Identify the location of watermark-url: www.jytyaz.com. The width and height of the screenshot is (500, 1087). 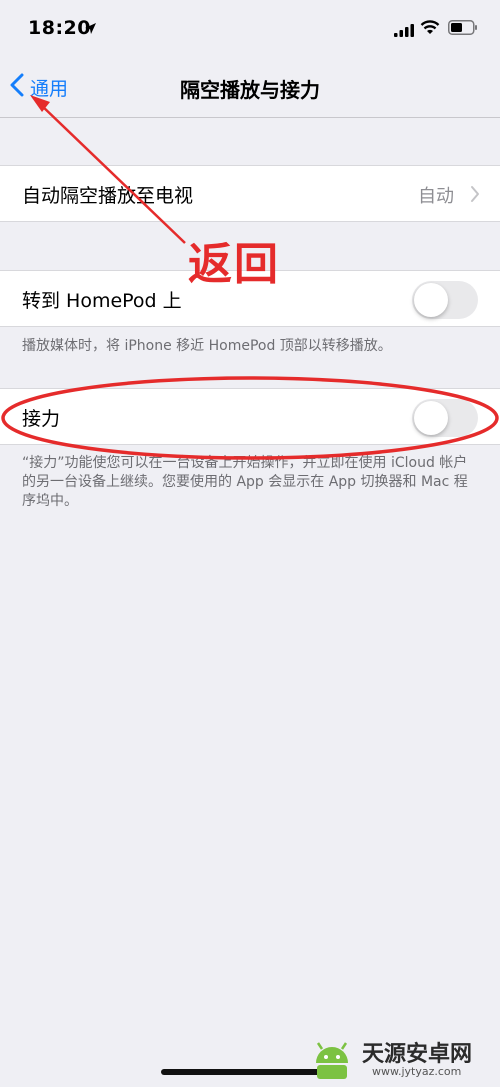
(417, 1071).